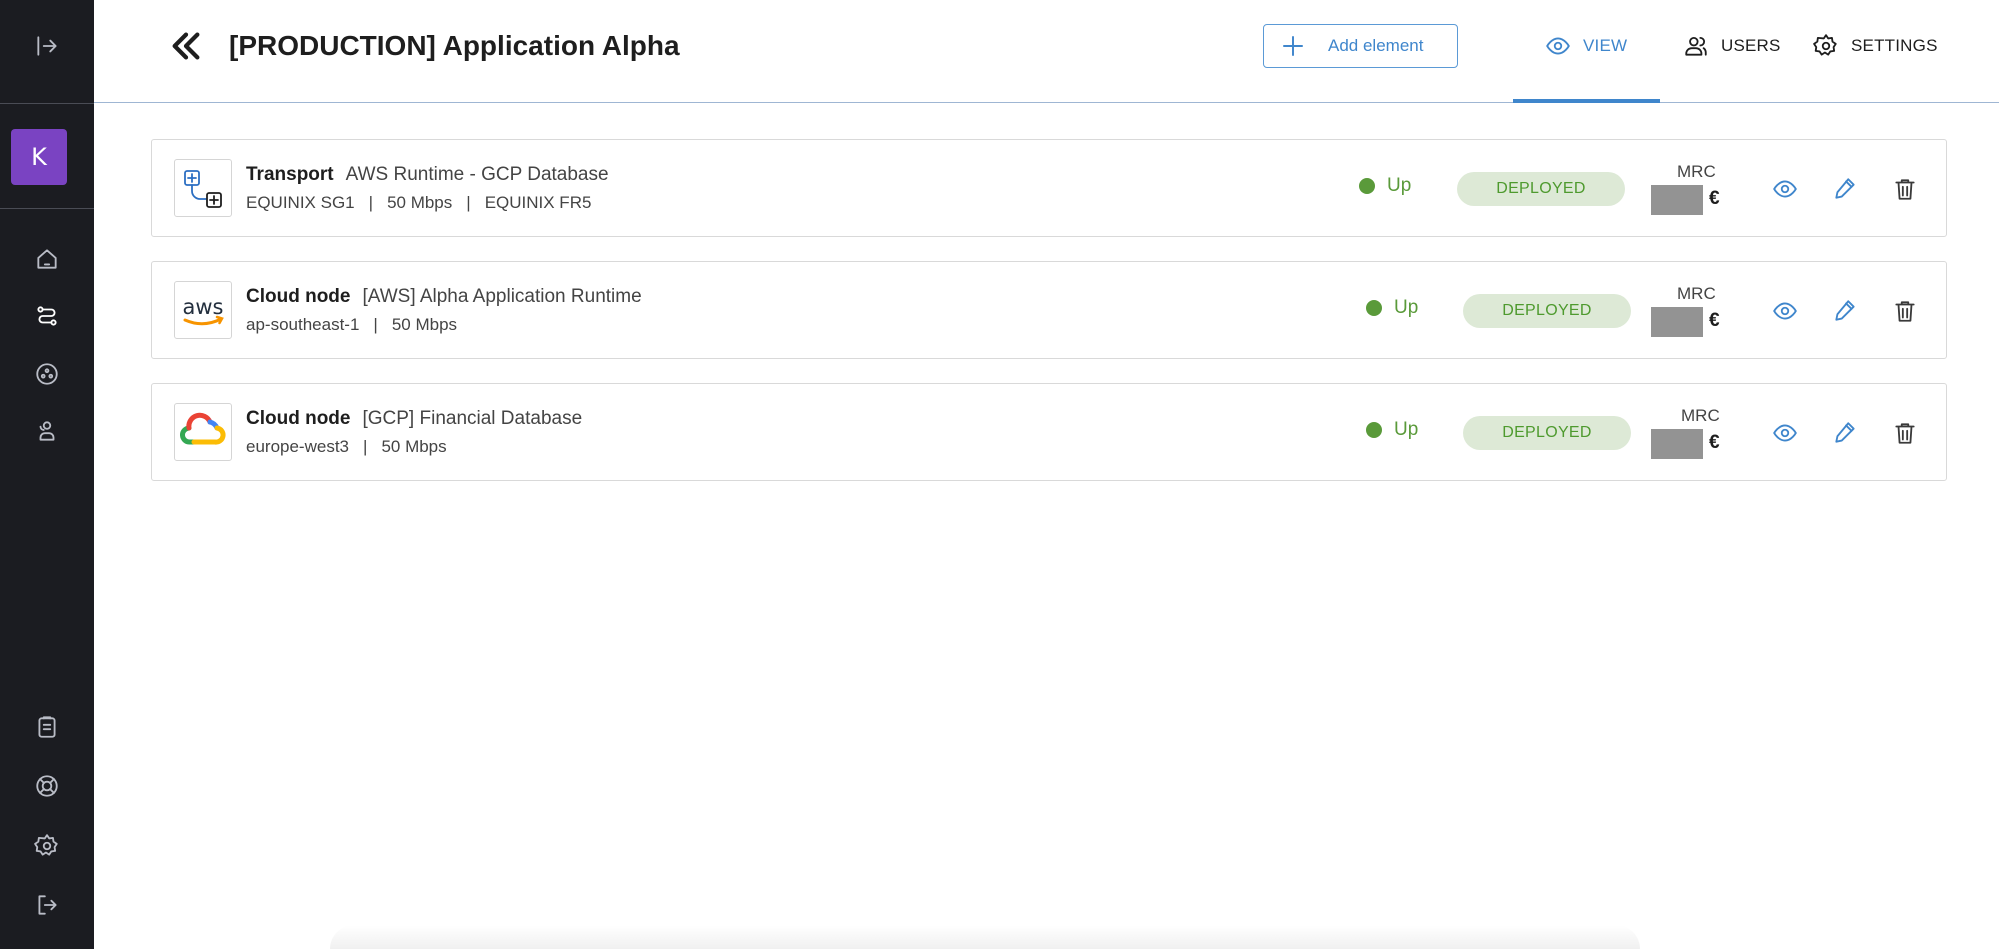 This screenshot has width=1999, height=949. I want to click on expand-sidebar-button, so click(47, 46).